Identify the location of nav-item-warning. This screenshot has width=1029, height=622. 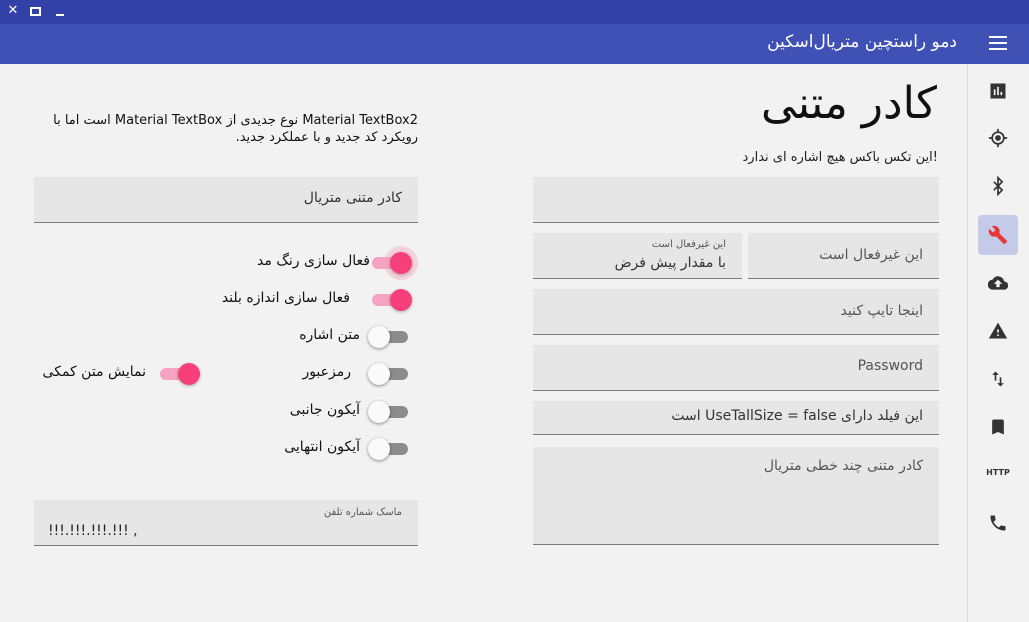
(998, 331).